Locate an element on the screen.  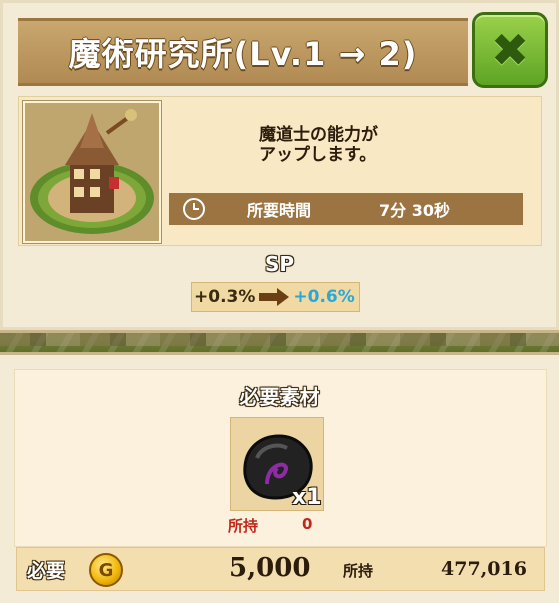
material-owned-value: 0 is located at coordinates (307, 524).